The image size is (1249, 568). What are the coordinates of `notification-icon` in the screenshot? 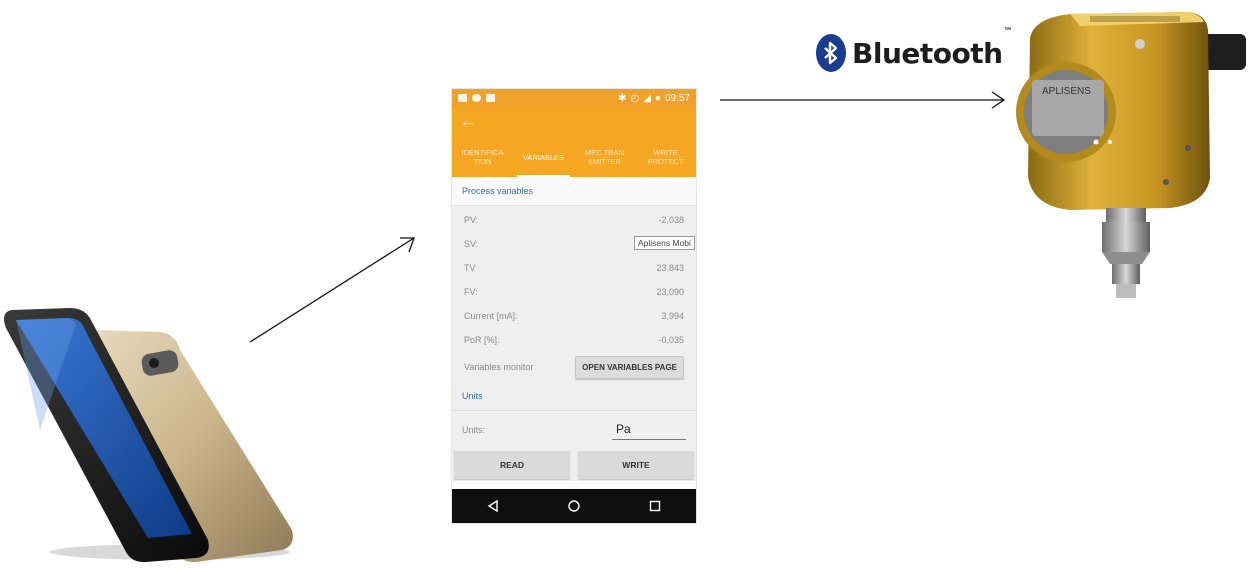 It's located at (476, 98).